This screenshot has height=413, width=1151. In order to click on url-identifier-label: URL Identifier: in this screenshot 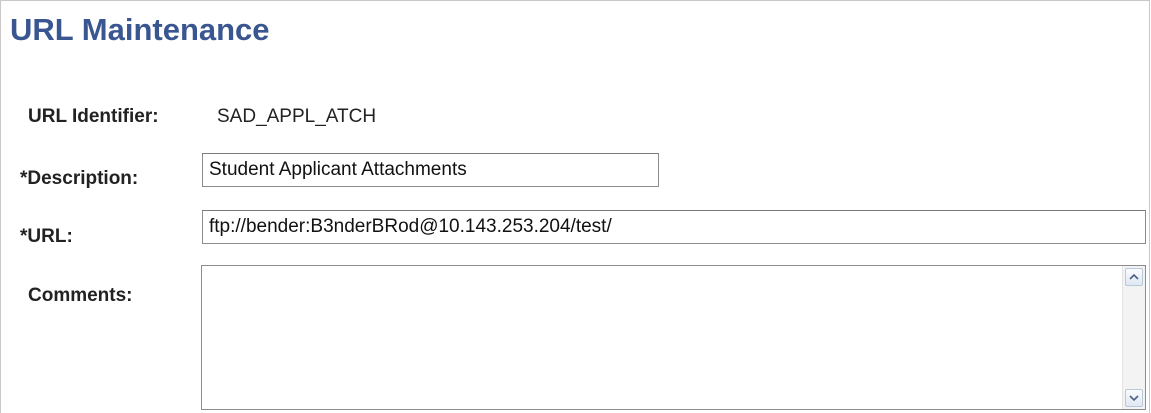, I will do `click(93, 116)`.